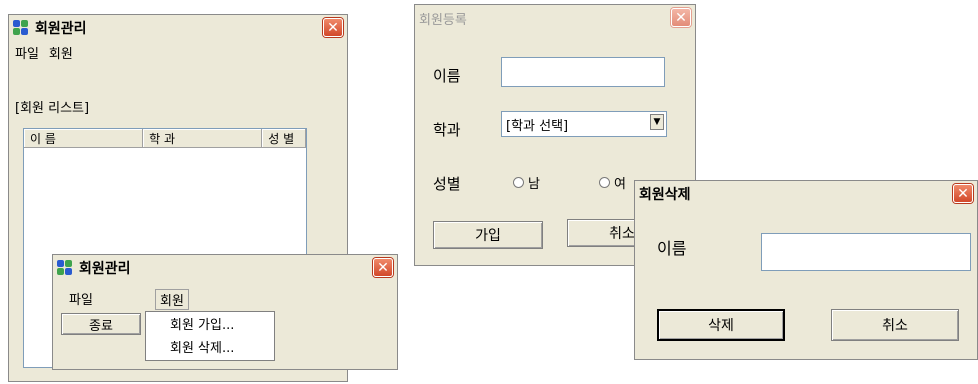  Describe the element at coordinates (657, 122) in the screenshot. I see `chevron-down-icon: ▼` at that location.